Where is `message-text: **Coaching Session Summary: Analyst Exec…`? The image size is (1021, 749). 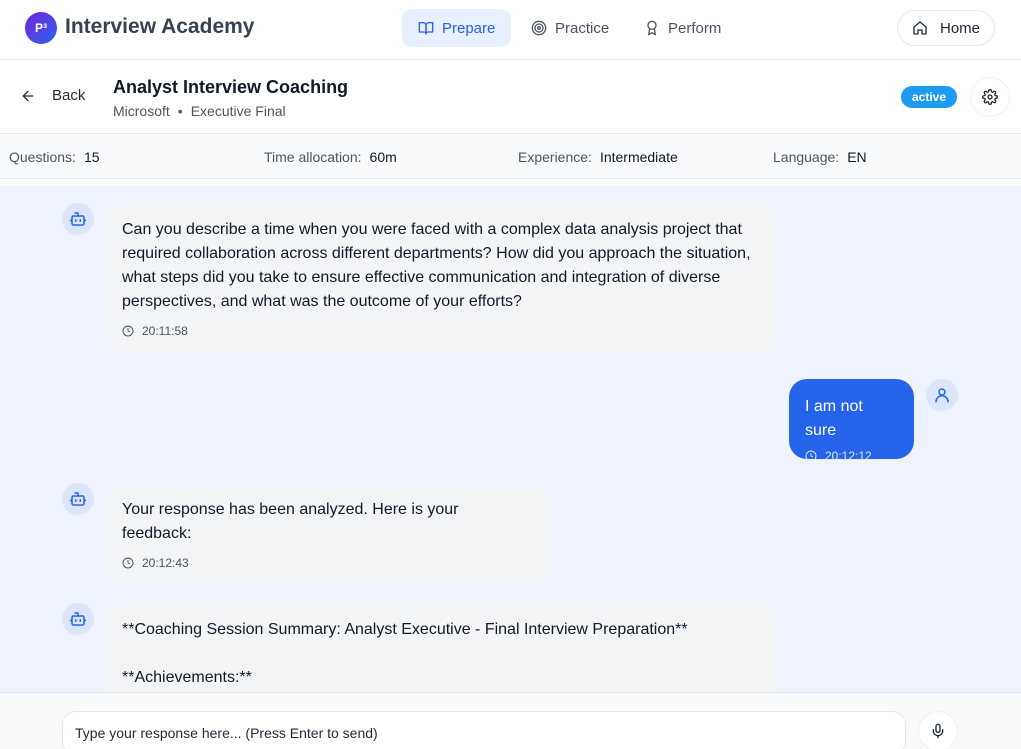 message-text: **Coaching Session Summary: Analyst Exec… is located at coordinates (405, 629).